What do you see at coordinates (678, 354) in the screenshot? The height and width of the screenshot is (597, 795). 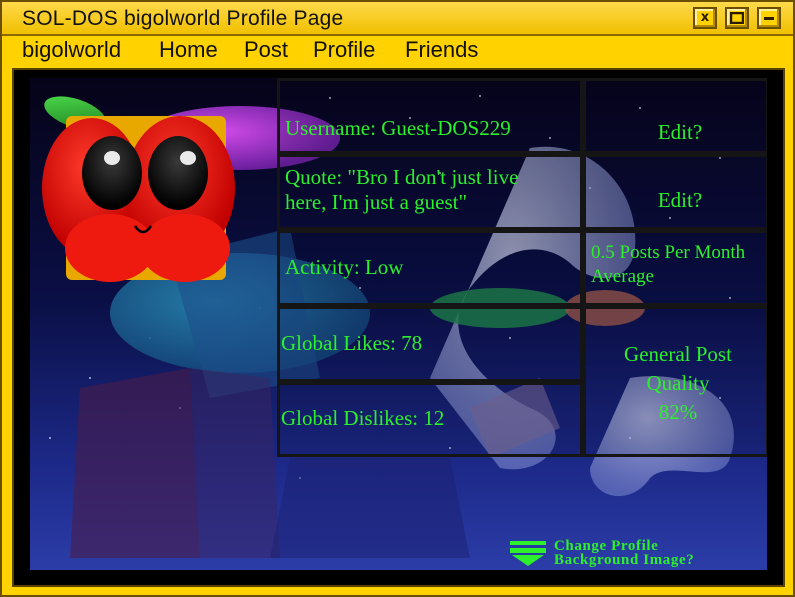 I see `post-quality-line1: General Post` at bounding box center [678, 354].